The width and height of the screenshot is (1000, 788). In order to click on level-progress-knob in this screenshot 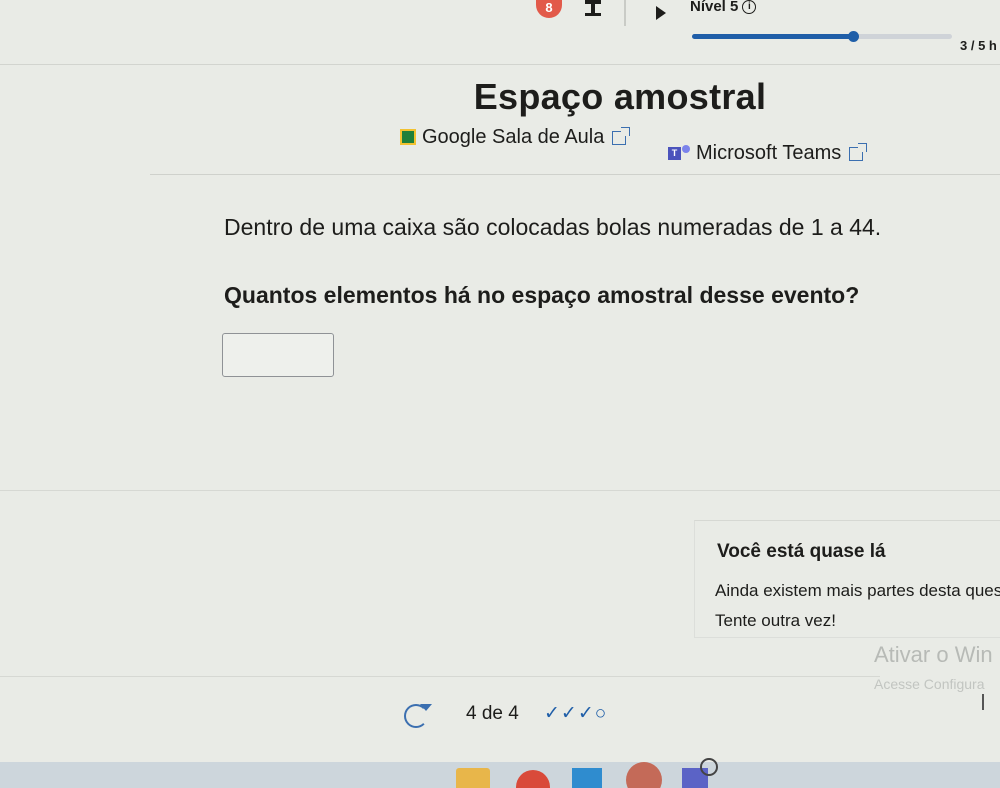, I will do `click(854, 36)`.